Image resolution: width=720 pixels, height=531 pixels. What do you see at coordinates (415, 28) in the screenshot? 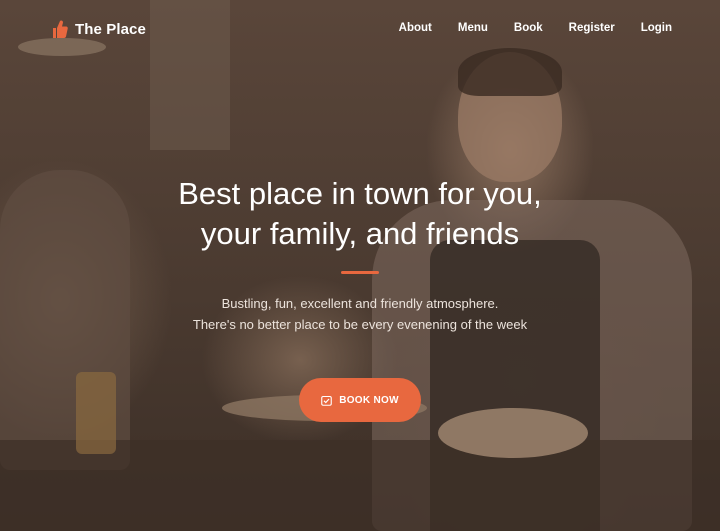
I see `nav-about-link: About` at bounding box center [415, 28].